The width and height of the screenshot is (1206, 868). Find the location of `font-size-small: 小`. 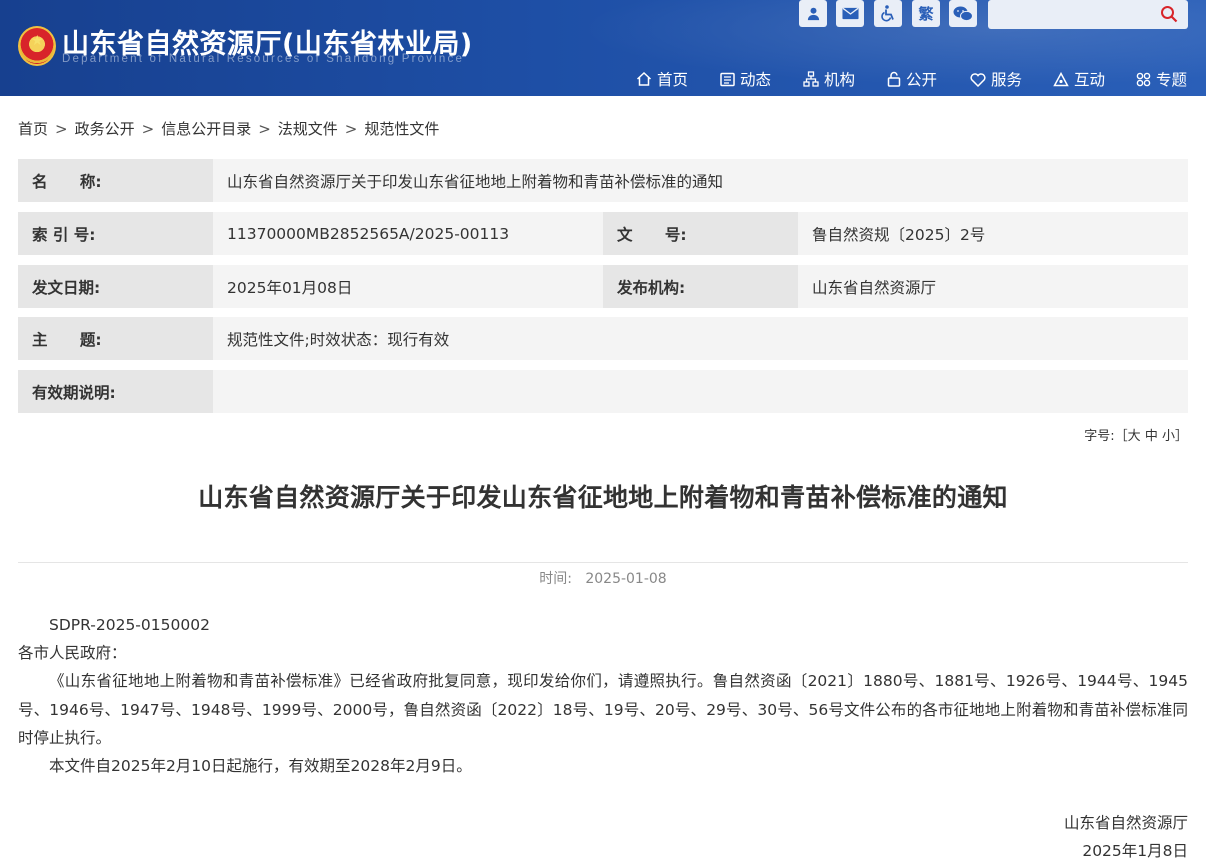

font-size-small: 小 is located at coordinates (1168, 434).